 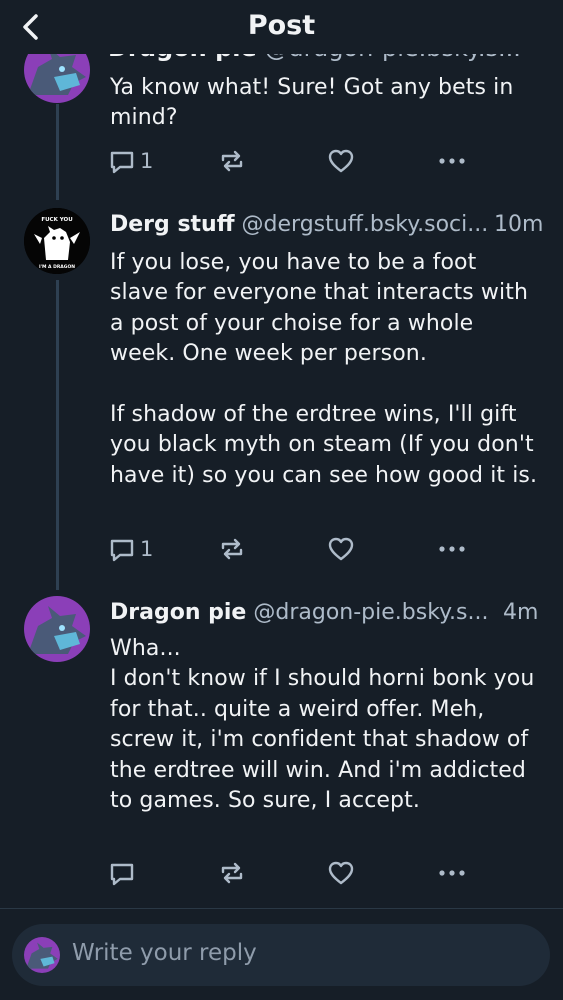 I want to click on page-title: Post, so click(x=281, y=25).